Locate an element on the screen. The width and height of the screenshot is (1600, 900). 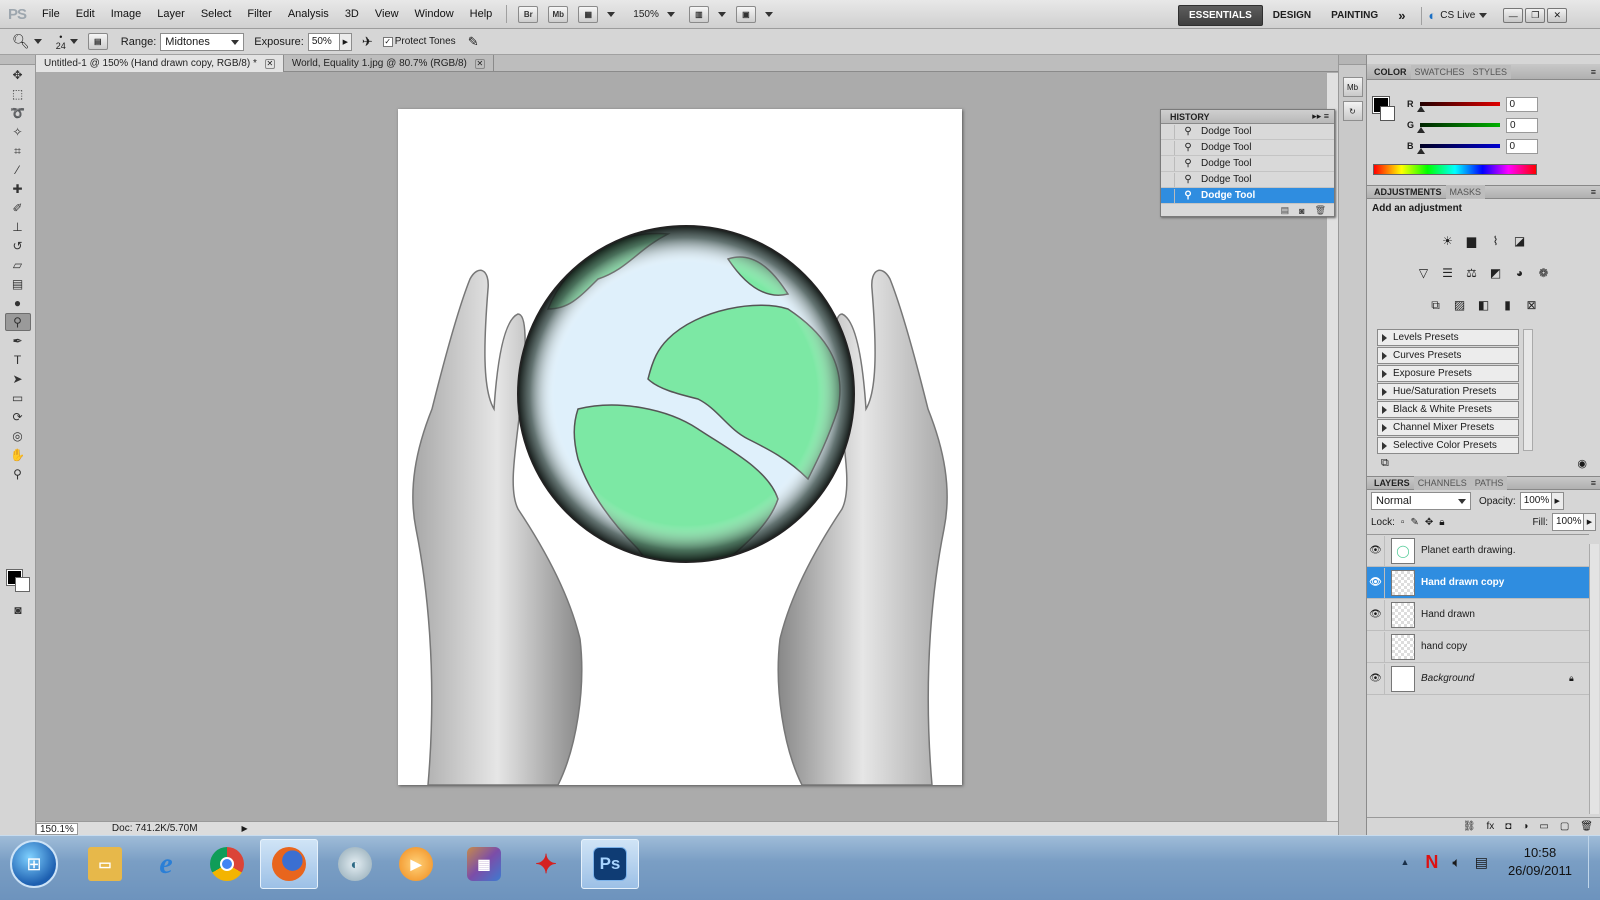
threshold-icon: ◧ is located at coordinates (1484, 305).